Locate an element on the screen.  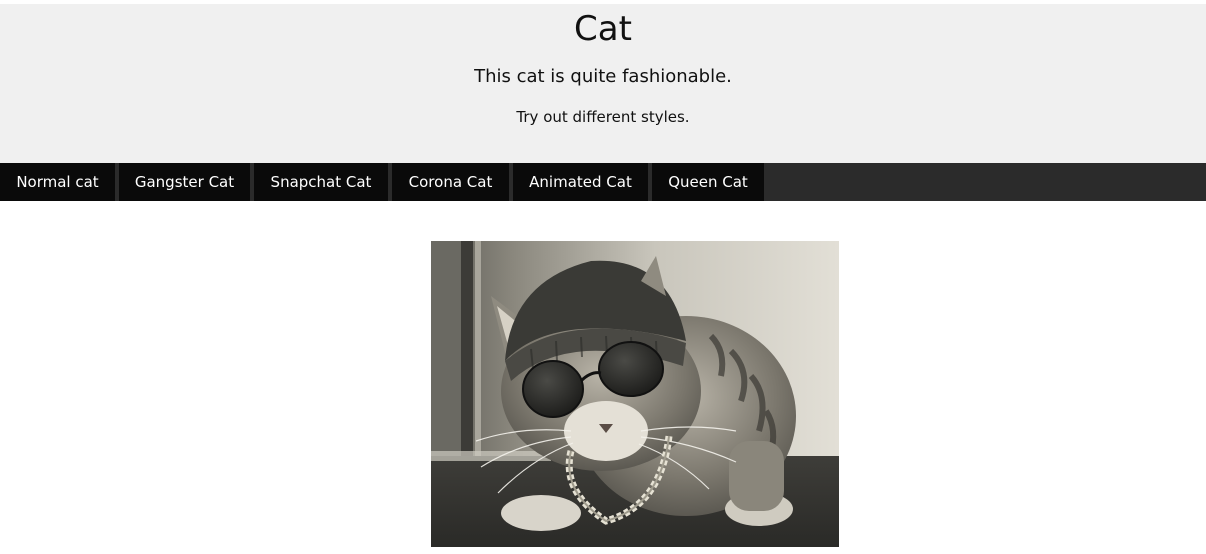
nav-item-queen-cat: Queen Cat is located at coordinates (708, 182).